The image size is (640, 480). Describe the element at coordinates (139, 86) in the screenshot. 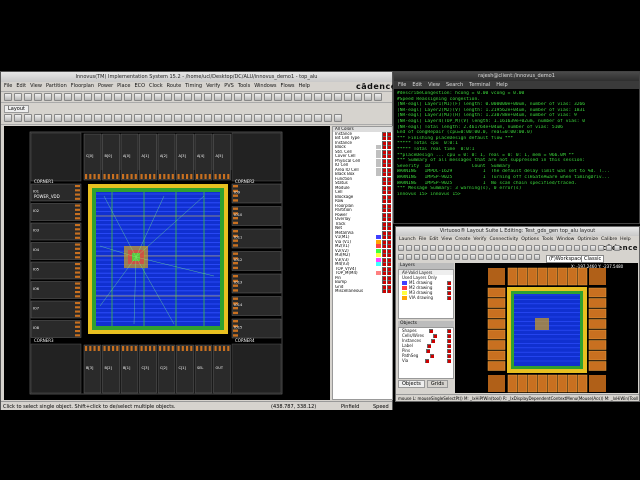

I see `innovus-menu-item: ECO` at that location.